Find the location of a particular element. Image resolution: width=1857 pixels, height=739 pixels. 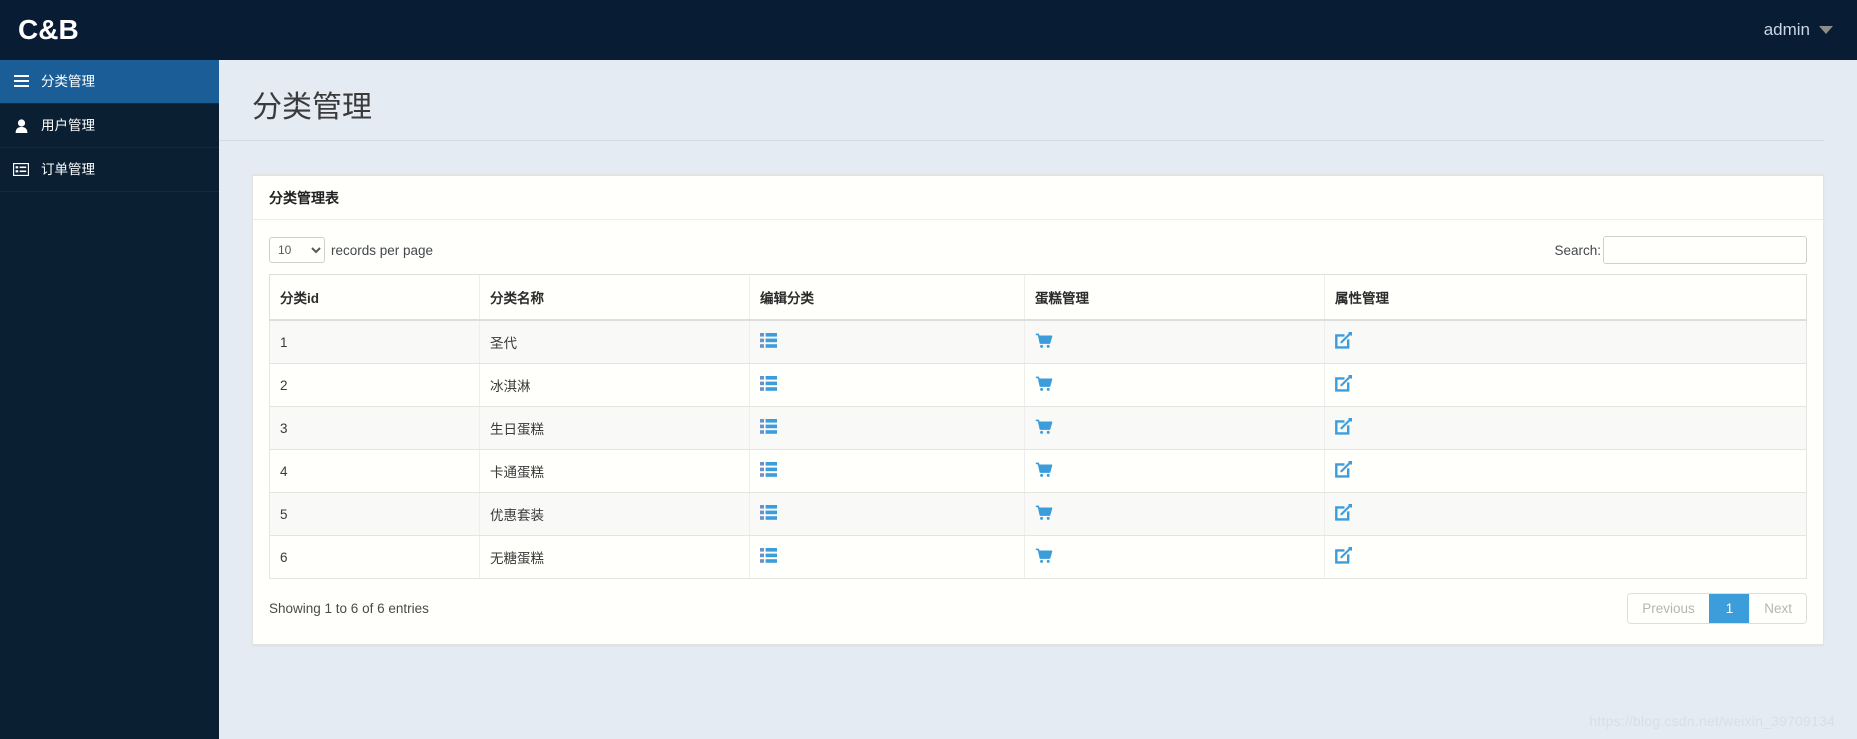

cell-category-name: 生日蛋糕 is located at coordinates (614, 428).